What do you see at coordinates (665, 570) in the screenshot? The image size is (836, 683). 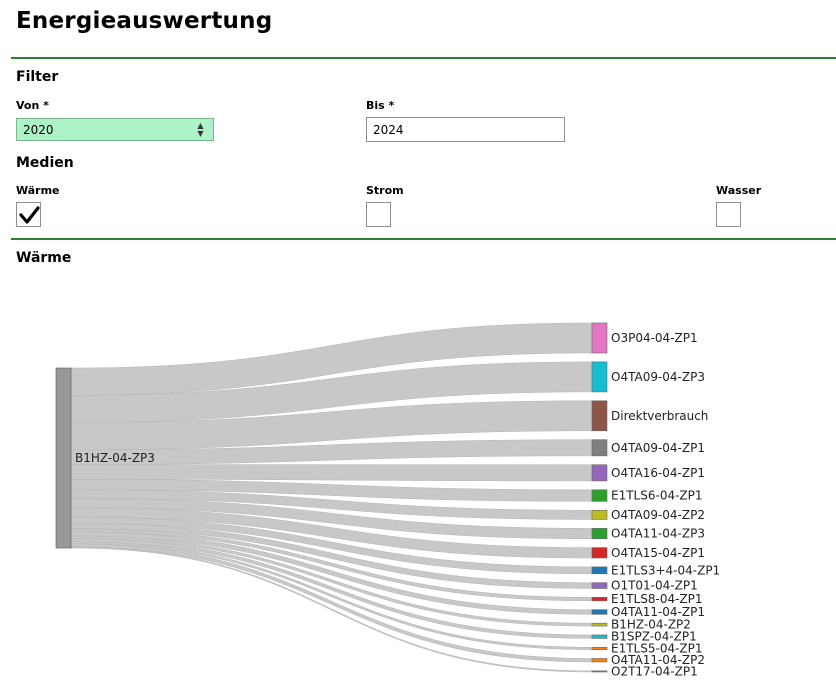 I see `sankey-target-label: E1TLS3+4-04-ZP1` at bounding box center [665, 570].